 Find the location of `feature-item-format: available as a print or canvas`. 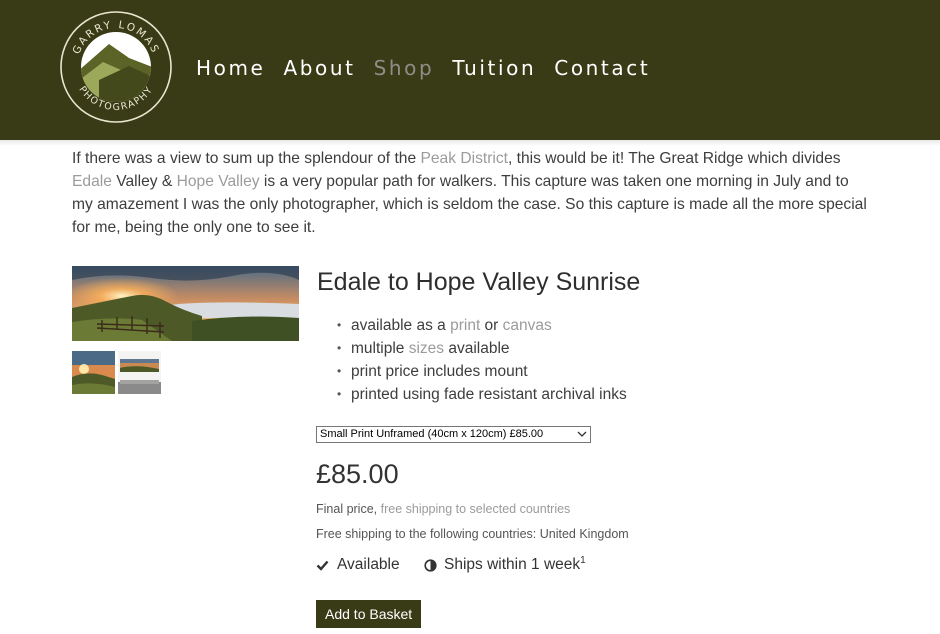

feature-item-format: available as a print or canvas is located at coordinates (482, 325).